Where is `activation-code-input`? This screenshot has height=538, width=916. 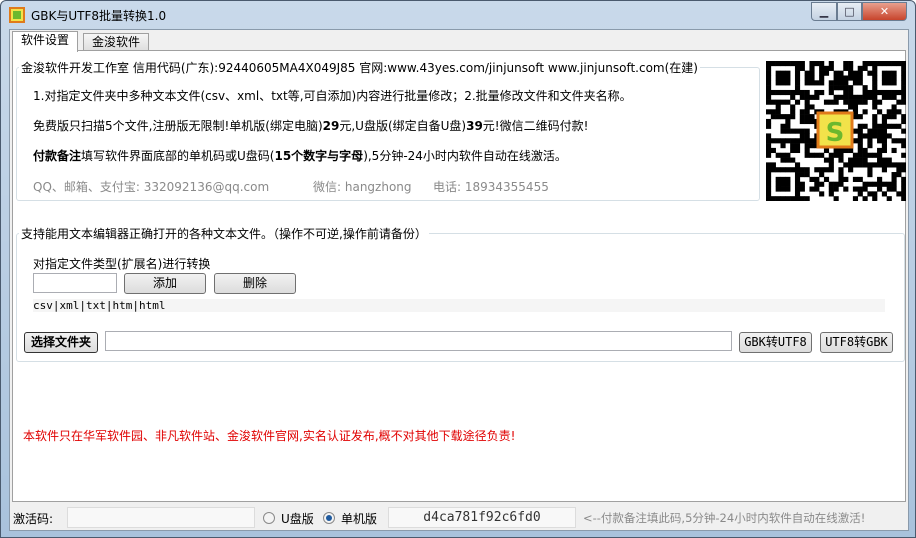 activation-code-input is located at coordinates (161, 517).